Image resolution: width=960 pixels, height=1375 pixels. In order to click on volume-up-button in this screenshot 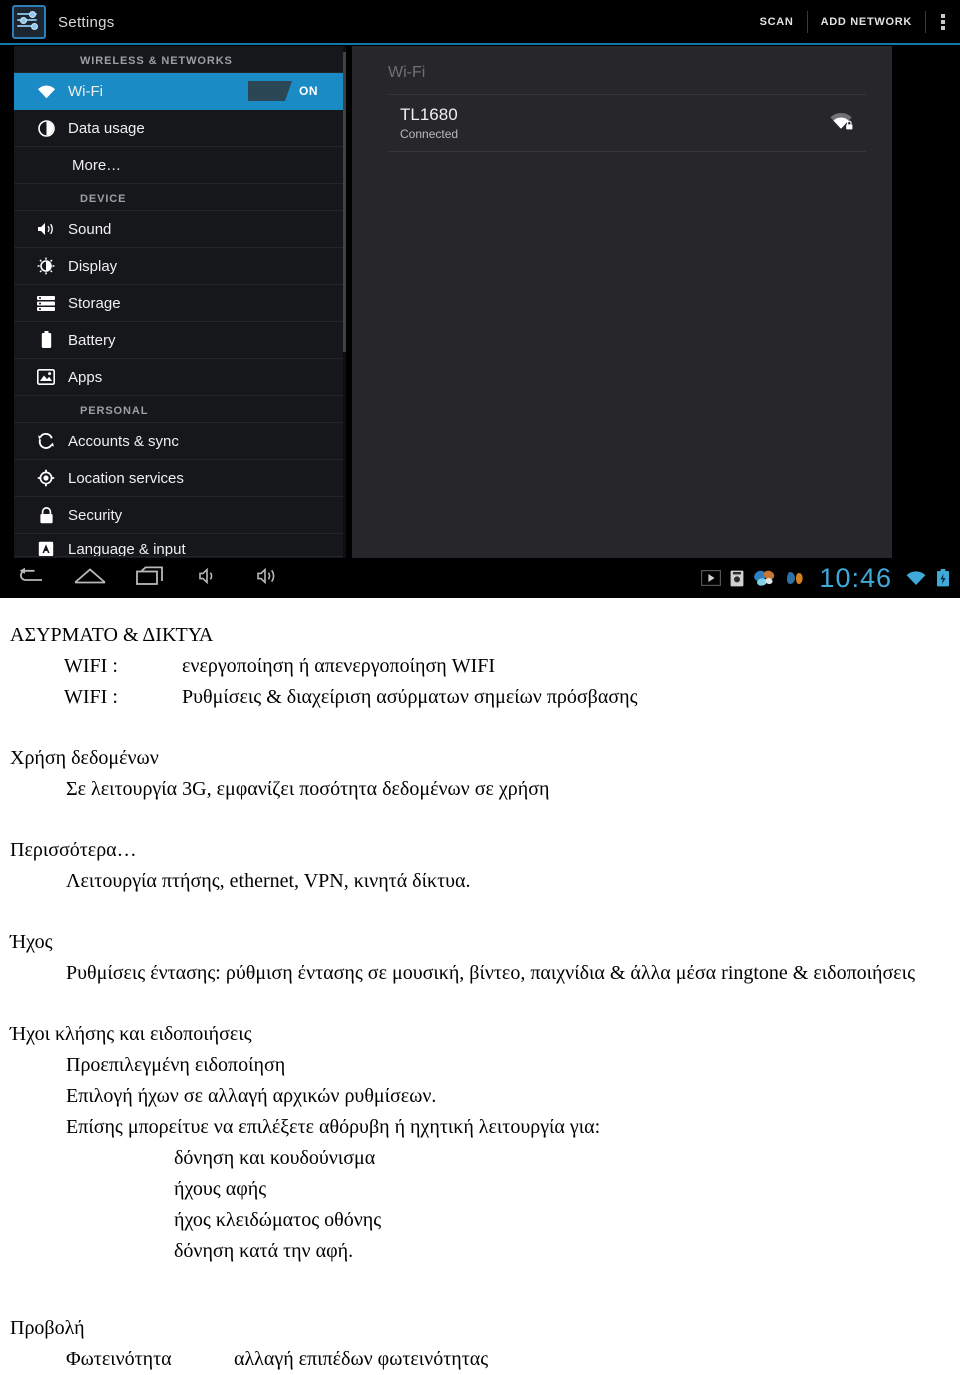, I will do `click(270, 578)`.